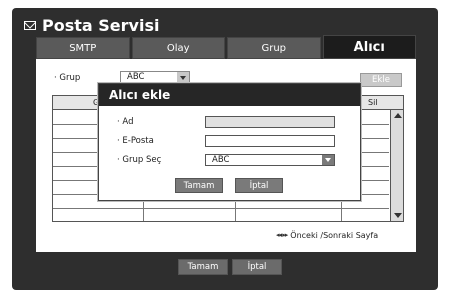 This screenshot has height=298, width=449. Describe the element at coordinates (274, 48) in the screenshot. I see `tab-grup: Grup` at that location.